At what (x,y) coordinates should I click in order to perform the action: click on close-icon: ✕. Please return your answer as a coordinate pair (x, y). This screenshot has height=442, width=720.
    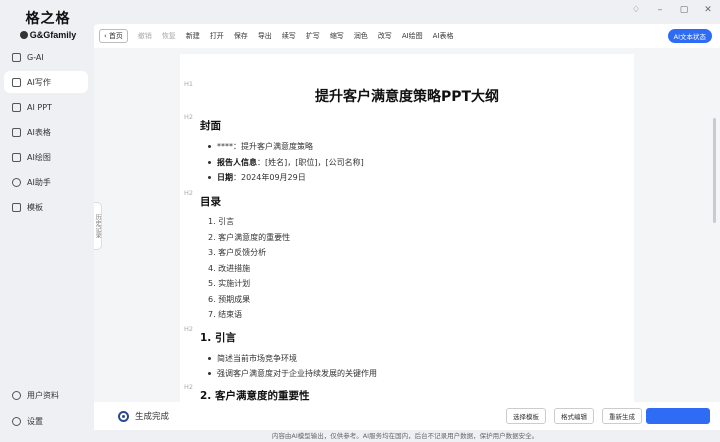
    Looking at the image, I should click on (708, 10).